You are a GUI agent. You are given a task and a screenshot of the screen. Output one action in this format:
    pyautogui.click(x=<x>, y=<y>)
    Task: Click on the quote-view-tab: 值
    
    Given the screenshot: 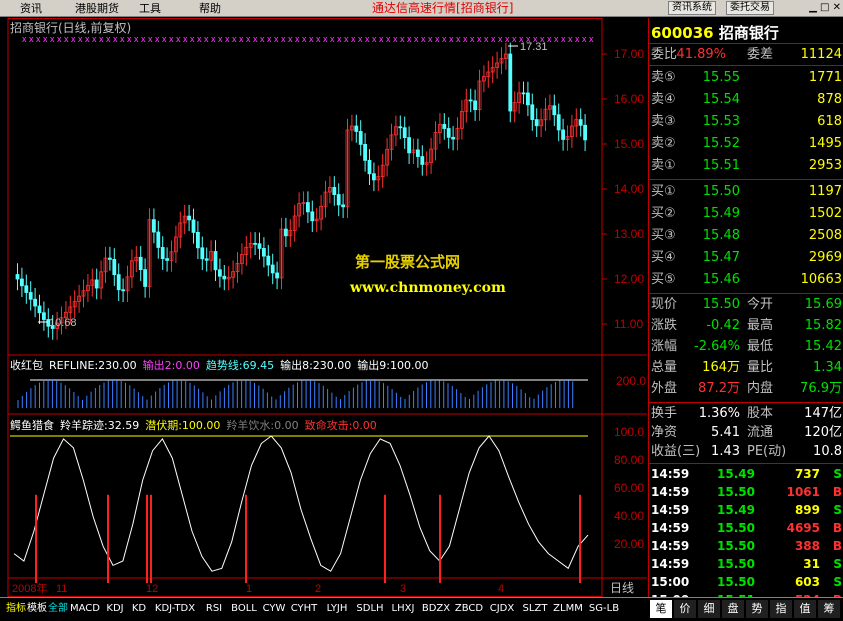 What is the action you would take?
    pyautogui.click(x=805, y=609)
    